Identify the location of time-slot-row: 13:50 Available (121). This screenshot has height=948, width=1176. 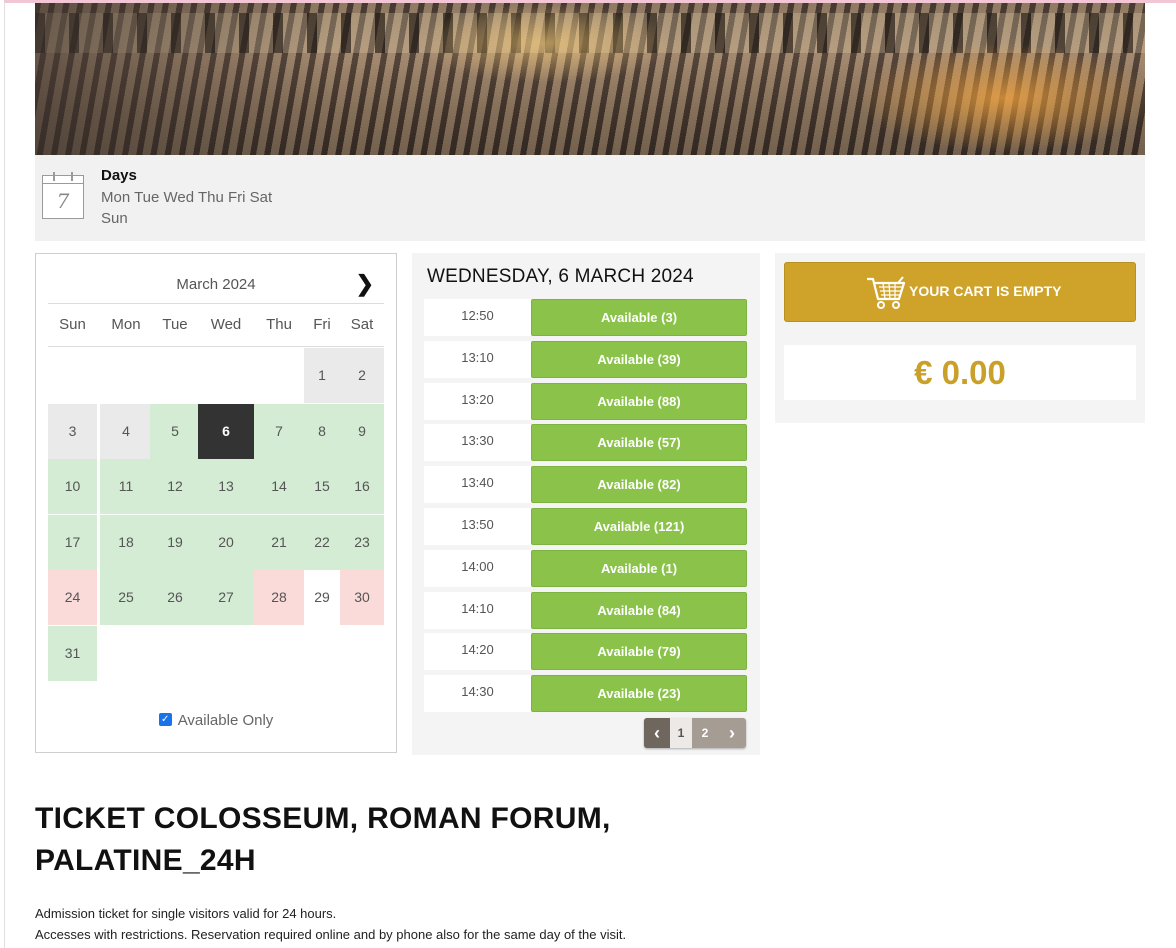
(585, 526).